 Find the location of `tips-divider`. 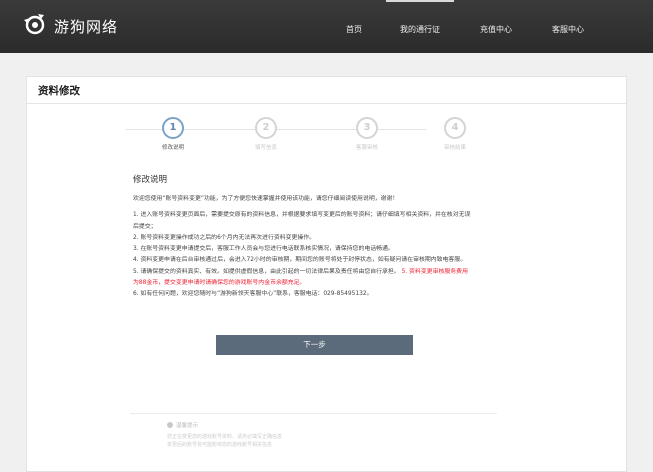

tips-divider is located at coordinates (313, 413).